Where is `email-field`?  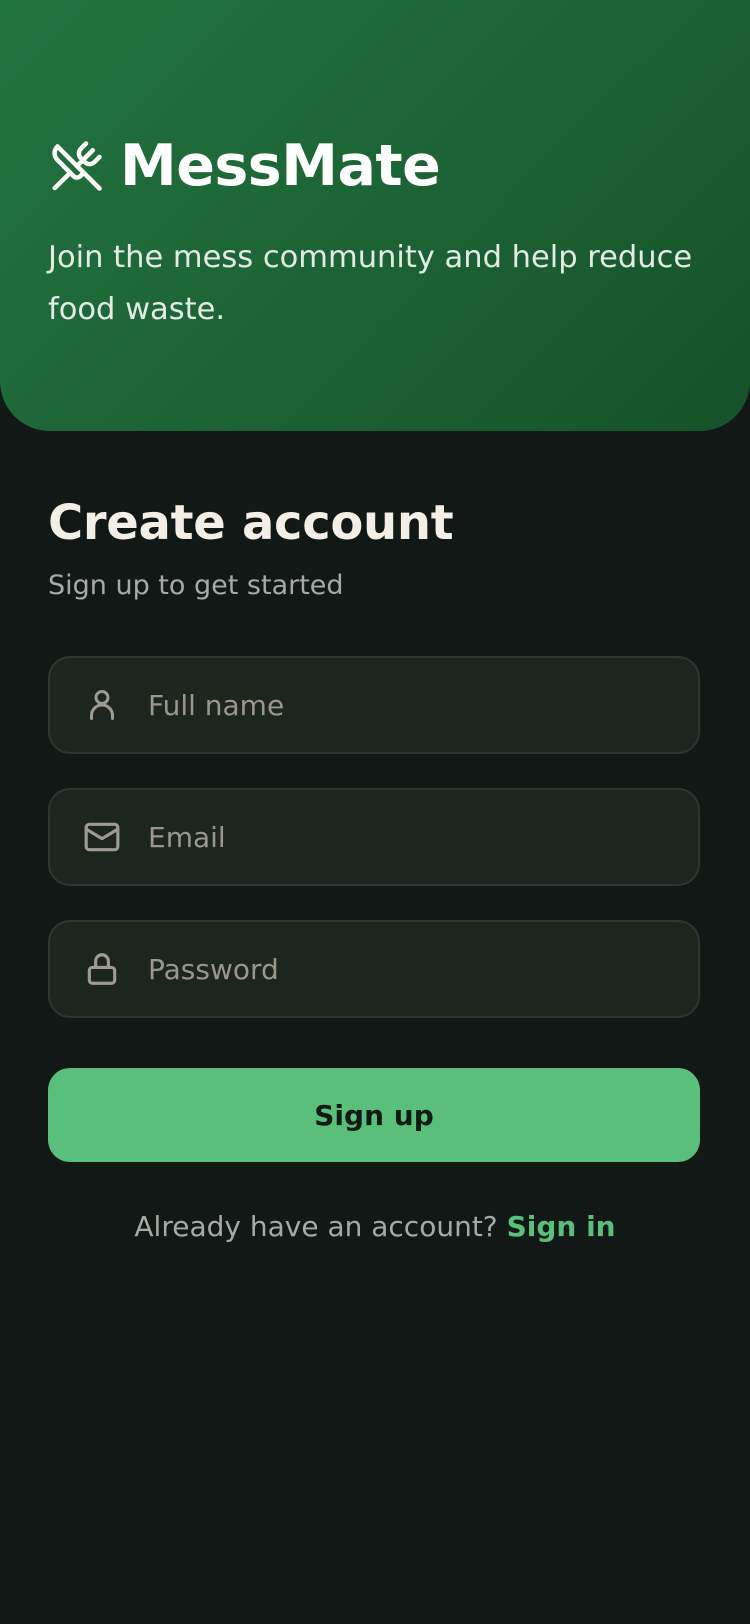 email-field is located at coordinates (374, 837).